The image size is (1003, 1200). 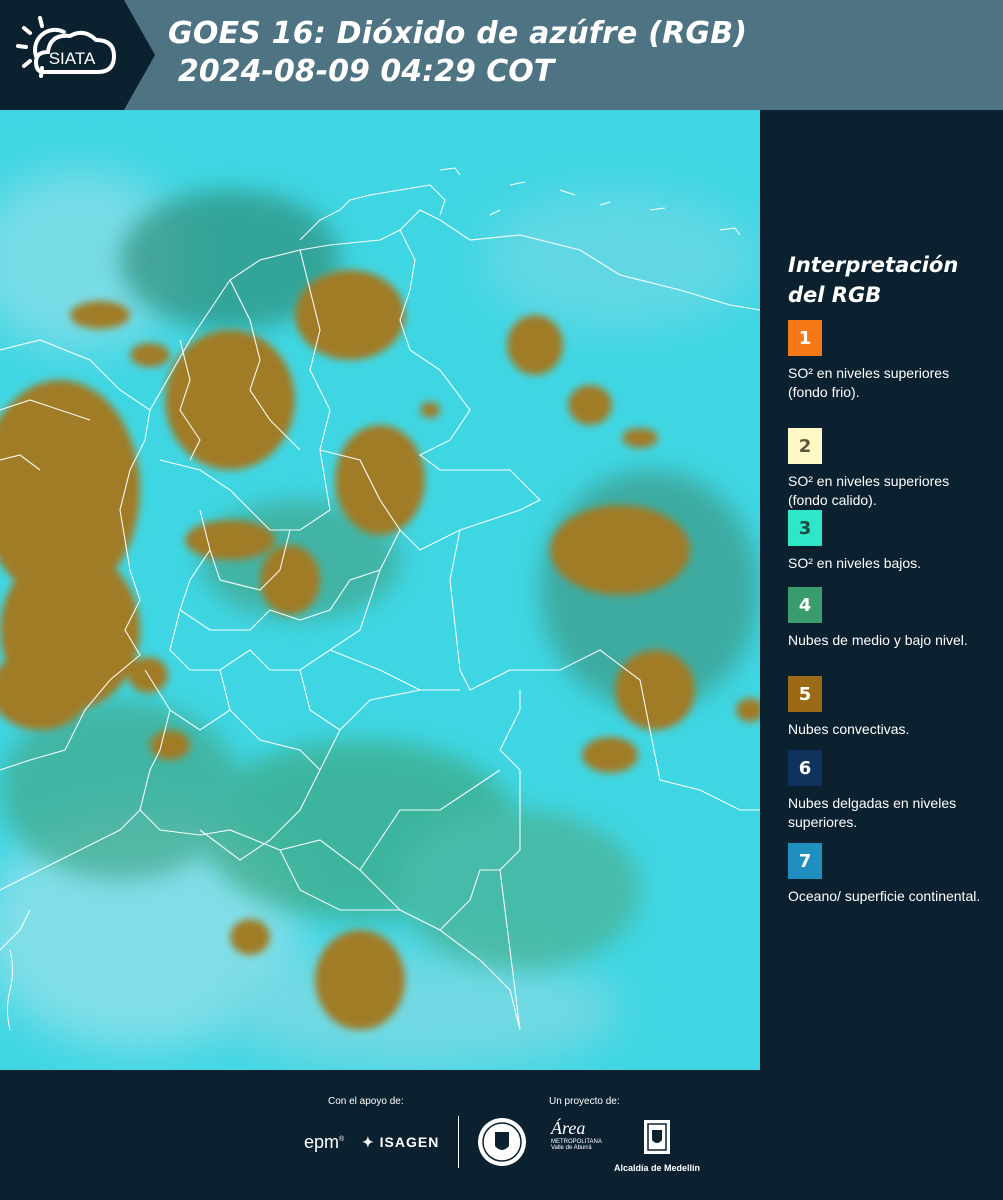 What do you see at coordinates (366, 71) in the screenshot?
I see `page-timestamp: 2024-08-09 04:29 COT` at bounding box center [366, 71].